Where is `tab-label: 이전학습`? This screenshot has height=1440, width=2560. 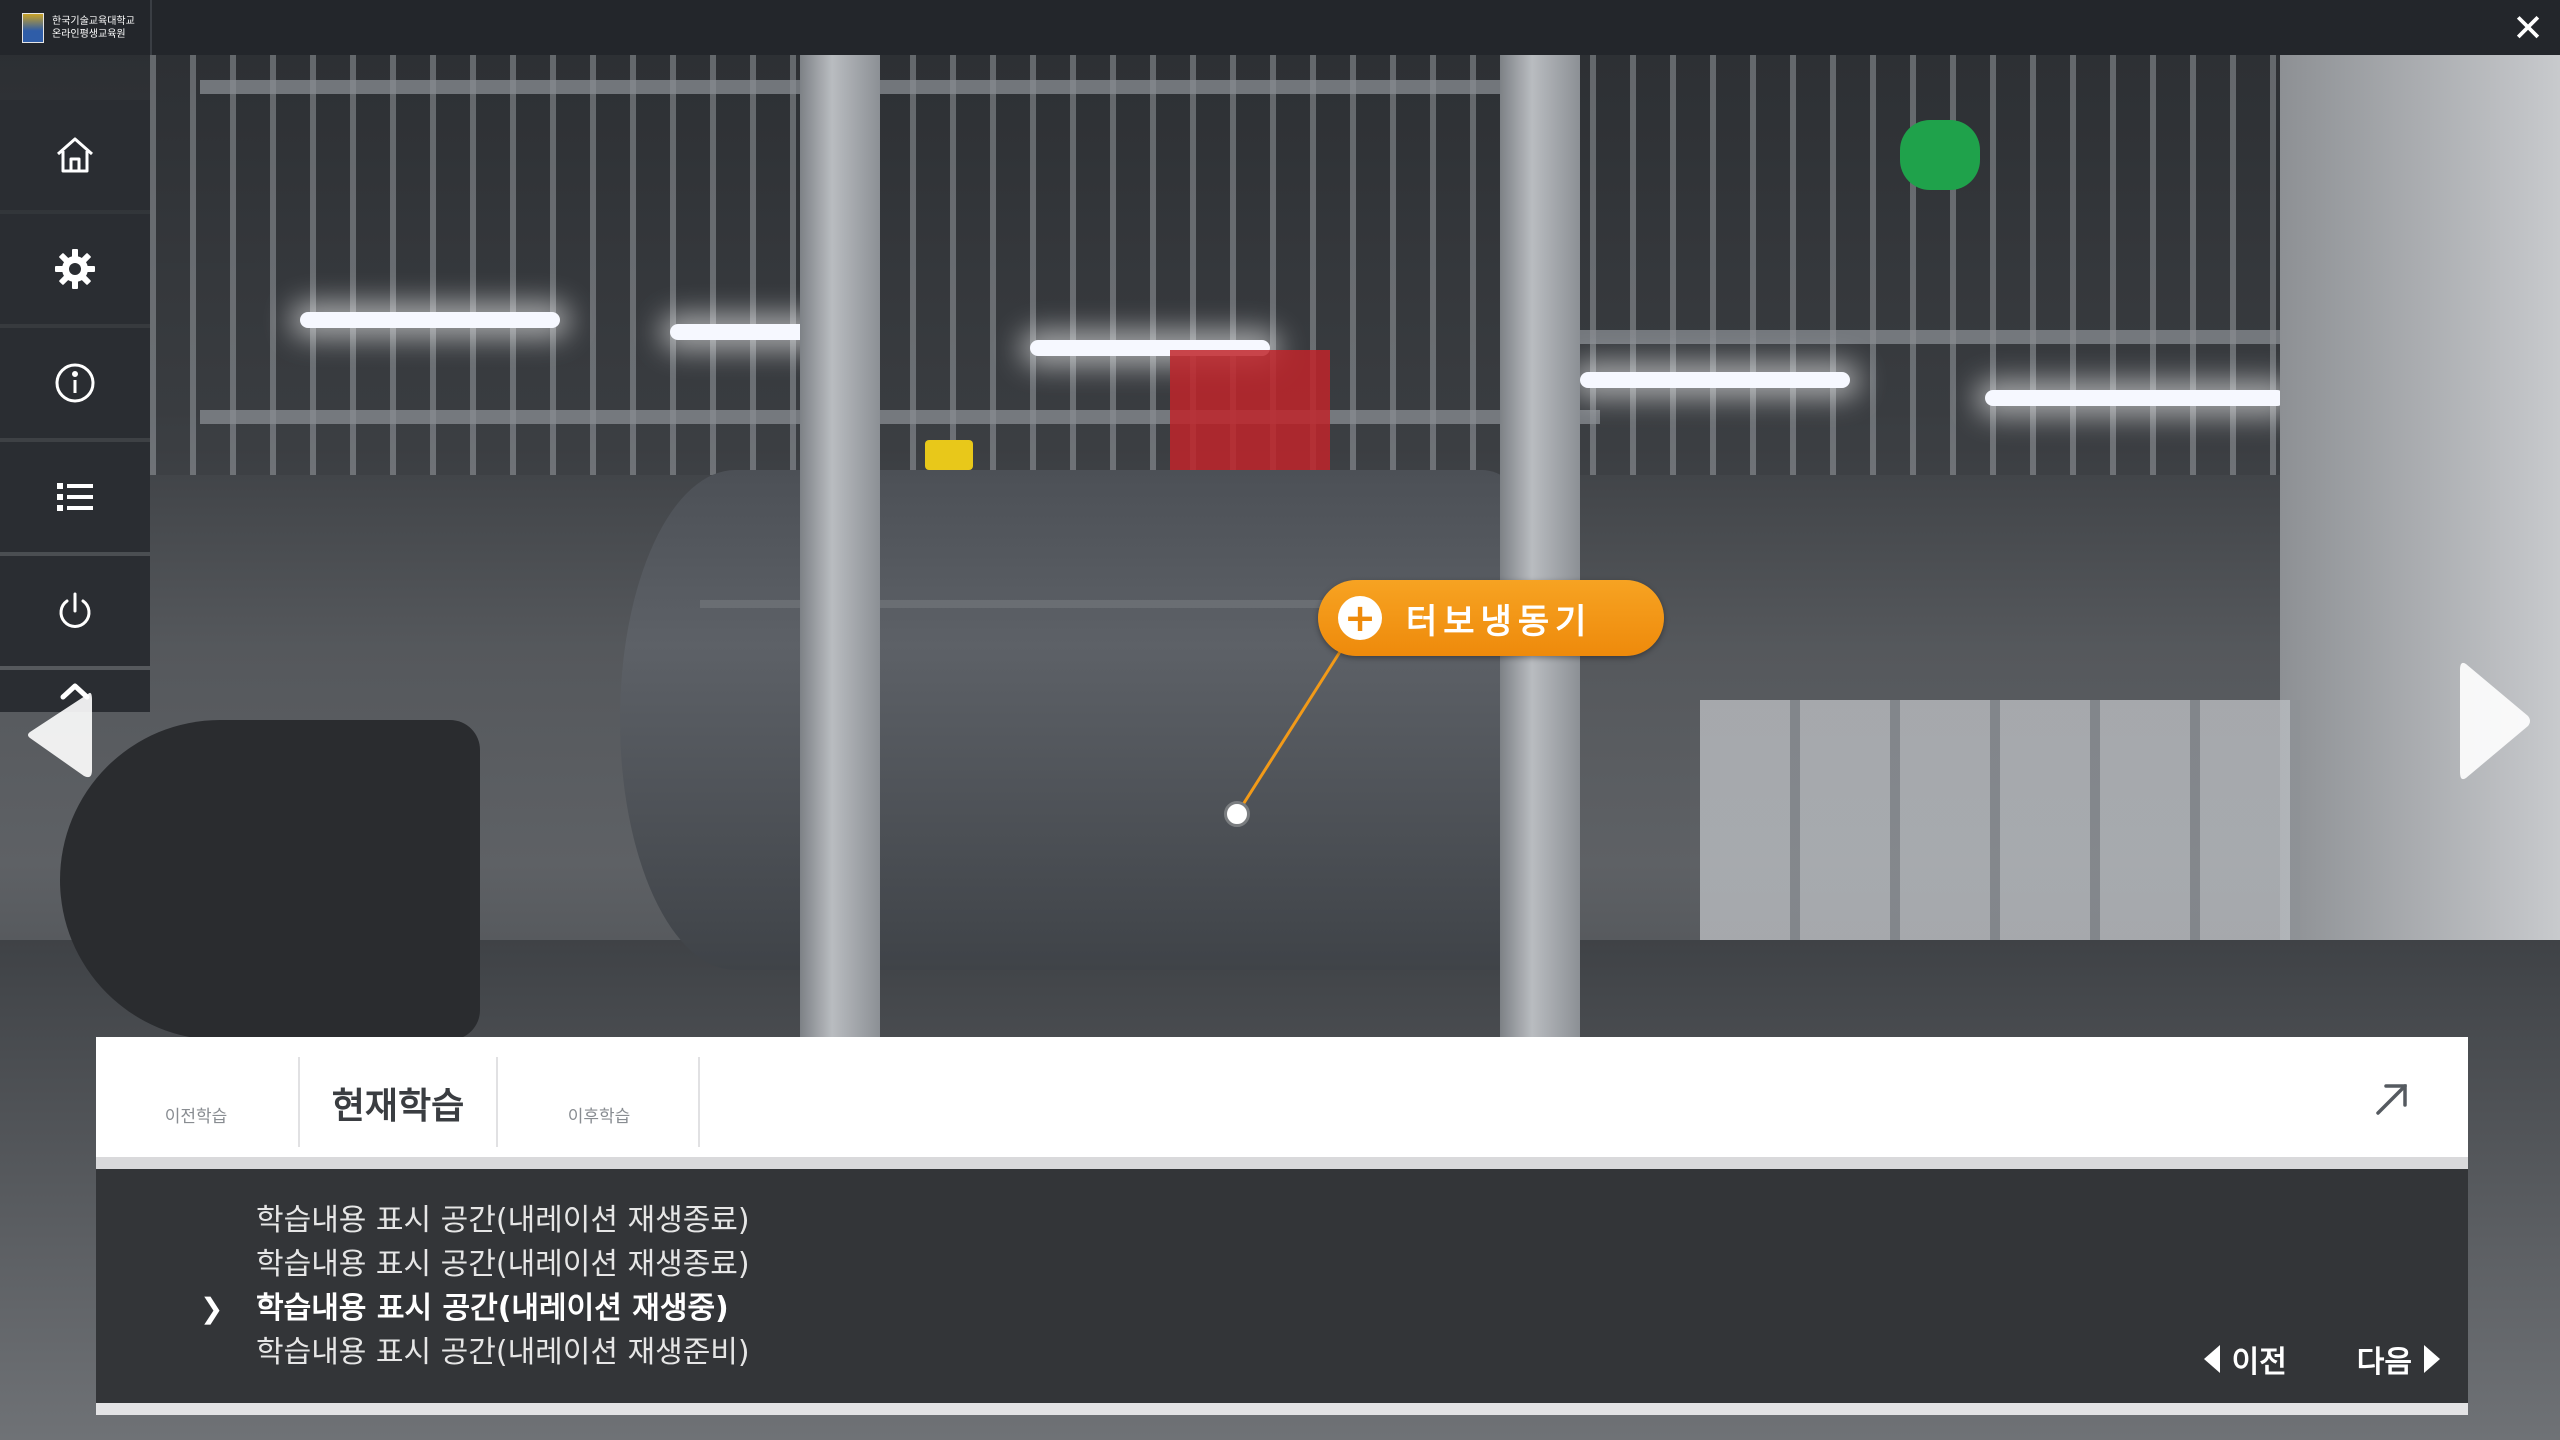
tab-label: 이전학습 is located at coordinates (196, 1117).